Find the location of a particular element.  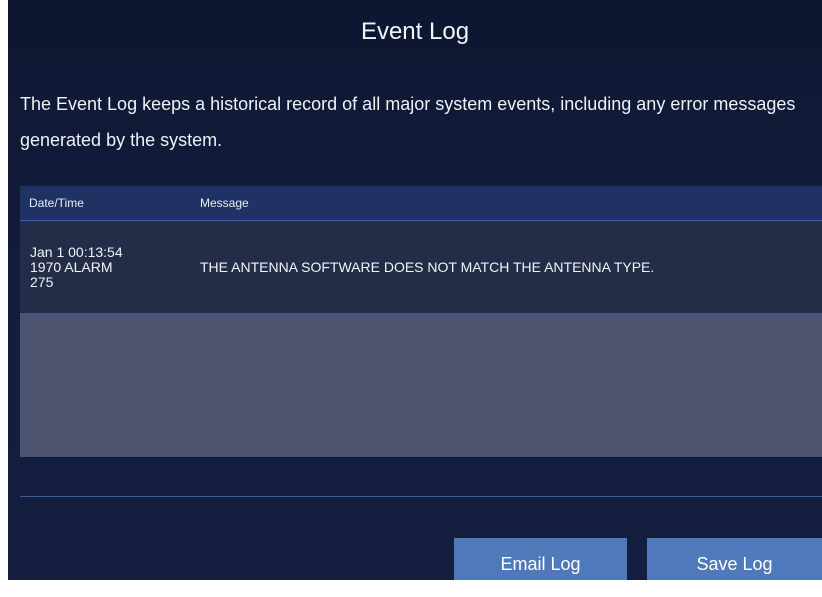

table-header: Date/Time Message is located at coordinates (421, 203).